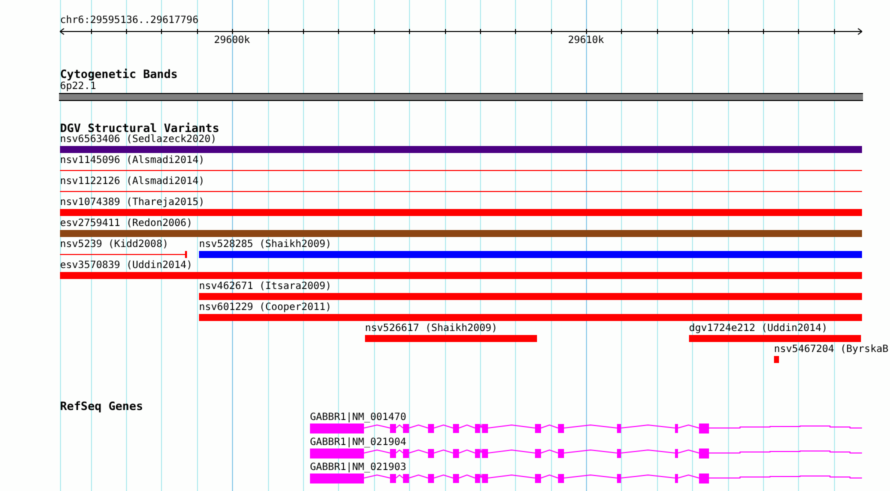  What do you see at coordinates (758, 329) in the screenshot?
I see `variant-label: dgv1724e212 (Uddin2014)` at bounding box center [758, 329].